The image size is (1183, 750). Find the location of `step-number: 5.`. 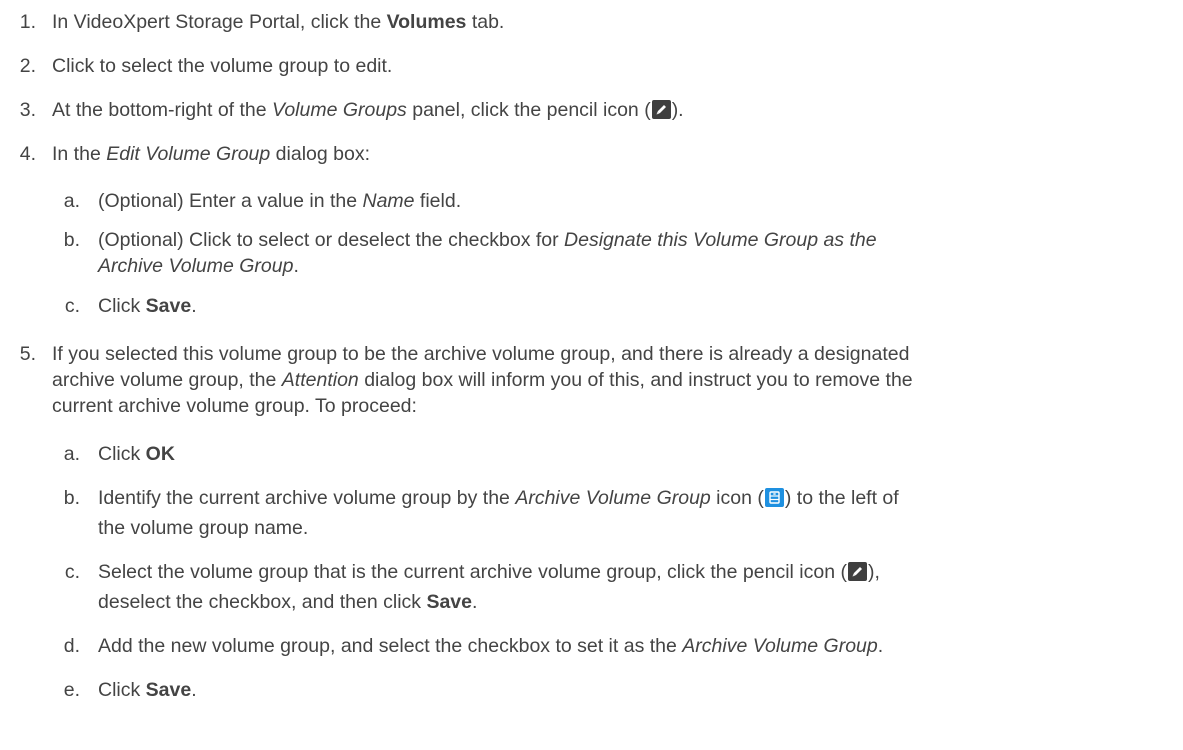

step-number: 5. is located at coordinates (27, 354).